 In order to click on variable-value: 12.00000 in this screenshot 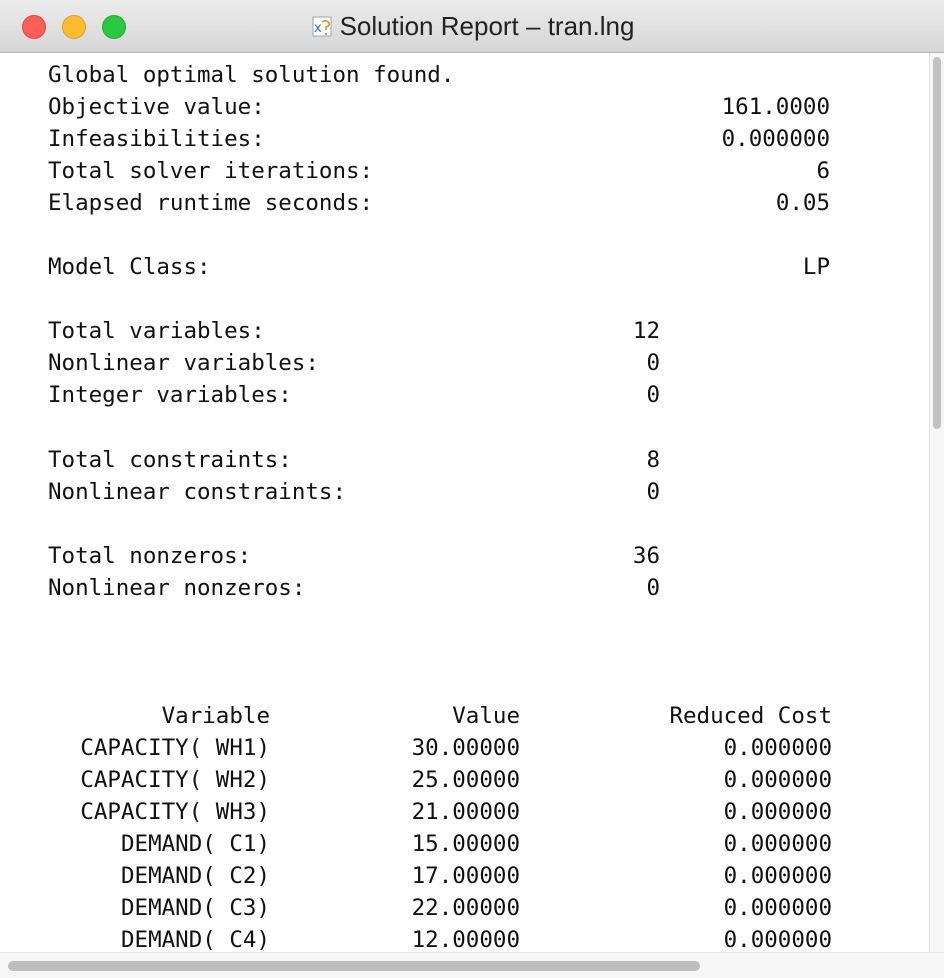, I will do `click(465, 940)`.